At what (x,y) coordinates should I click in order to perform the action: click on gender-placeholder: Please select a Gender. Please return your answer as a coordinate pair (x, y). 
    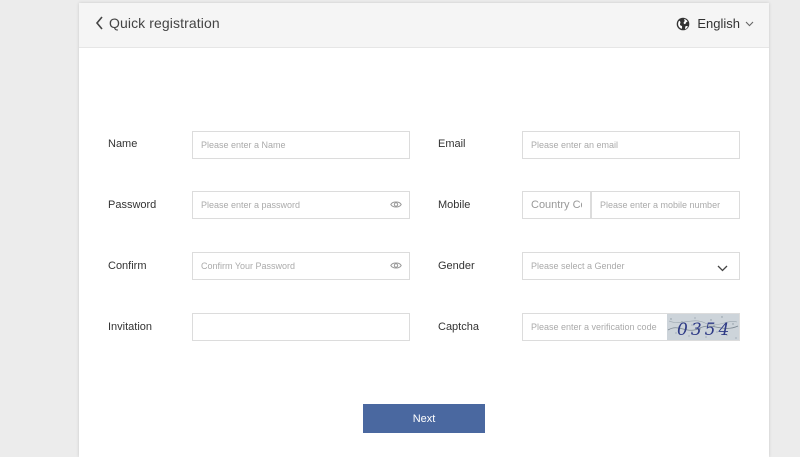
    Looking at the image, I should click on (578, 266).